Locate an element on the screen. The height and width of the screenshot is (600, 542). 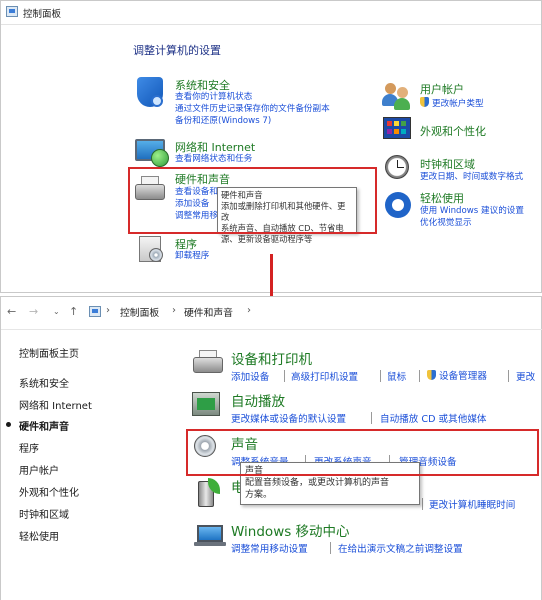
highlight-box-sound is located at coordinates (362, 452).